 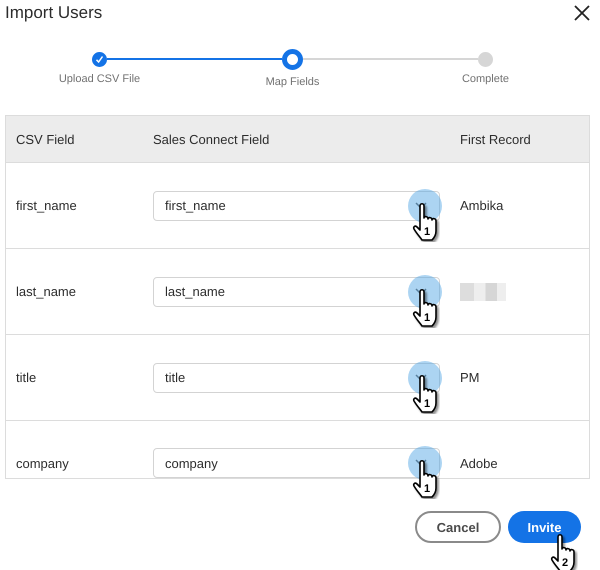 I want to click on csv-field-name: company, so click(x=42, y=463).